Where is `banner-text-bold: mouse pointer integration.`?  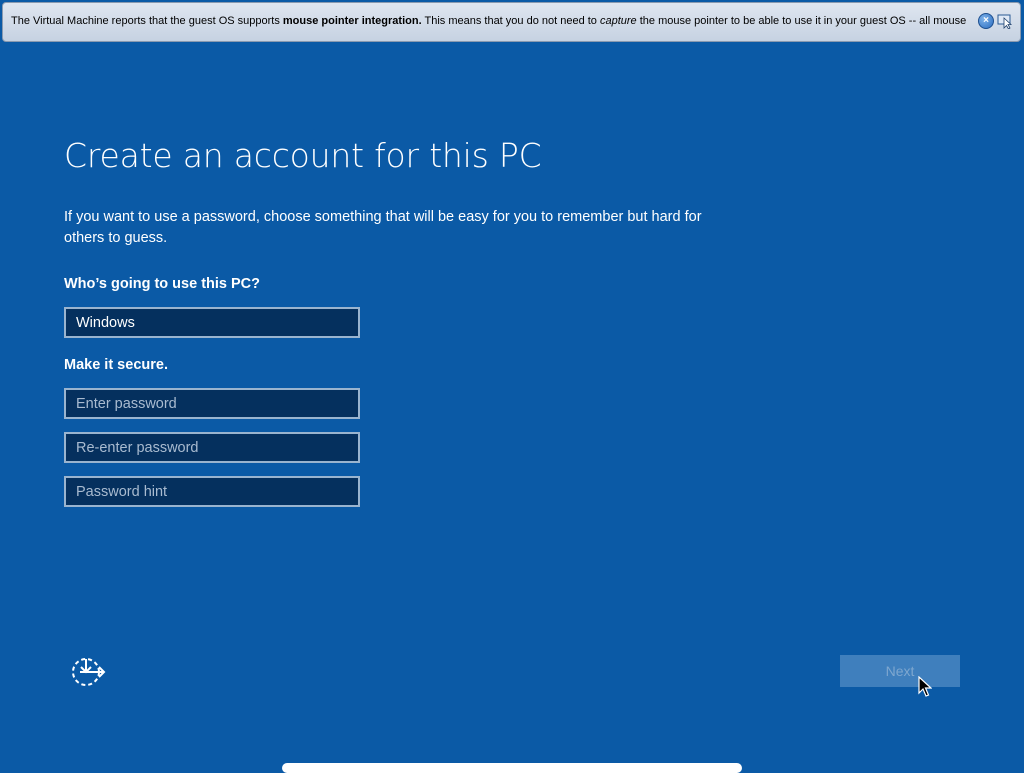
banner-text-bold: mouse pointer integration. is located at coordinates (352, 21).